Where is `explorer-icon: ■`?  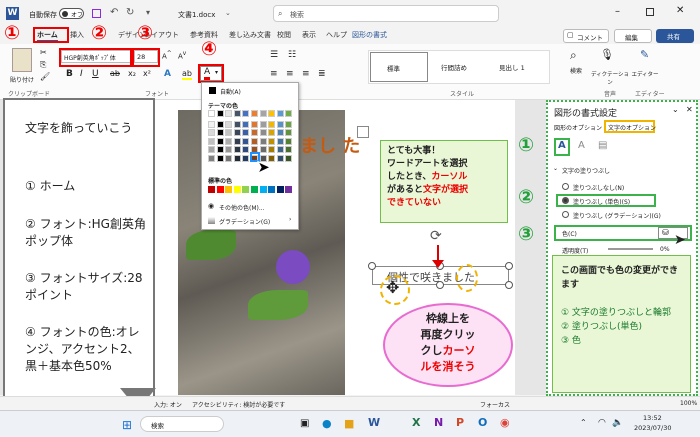
explorer-icon: ■ is located at coordinates (349, 423).